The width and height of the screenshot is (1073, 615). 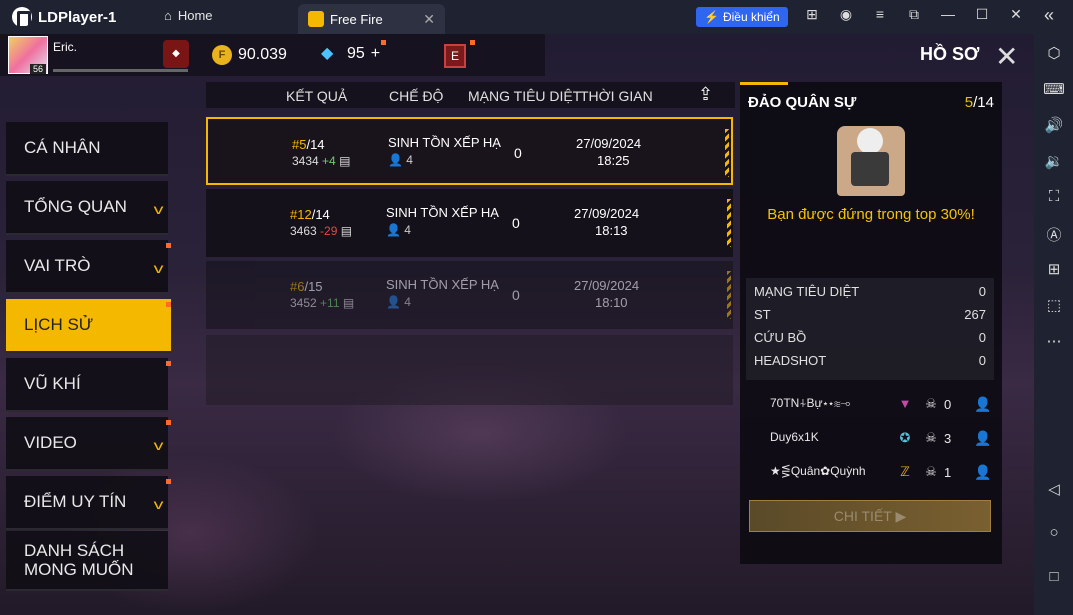 I want to click on match-time: 18:10, so click(x=611, y=302).